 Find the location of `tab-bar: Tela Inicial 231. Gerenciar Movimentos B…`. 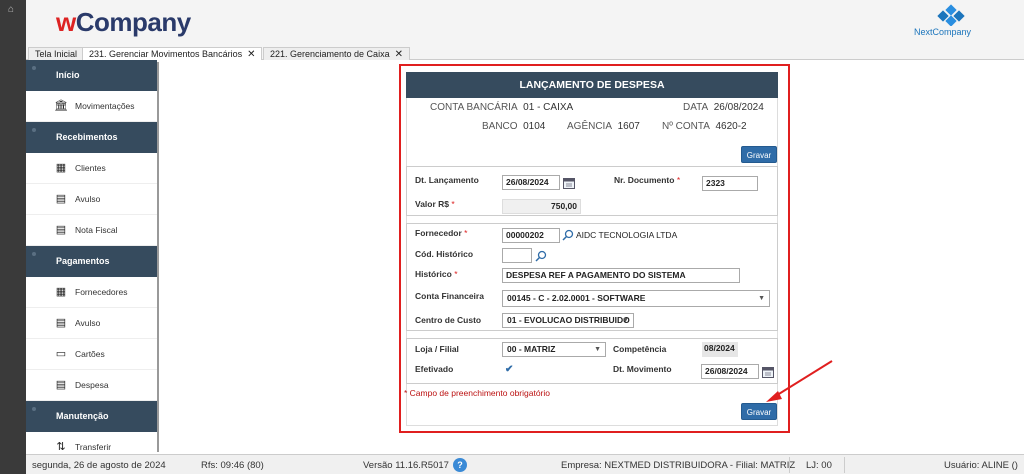

tab-bar: Tela Inicial 231. Gerenciar Movimentos B… is located at coordinates (525, 53).